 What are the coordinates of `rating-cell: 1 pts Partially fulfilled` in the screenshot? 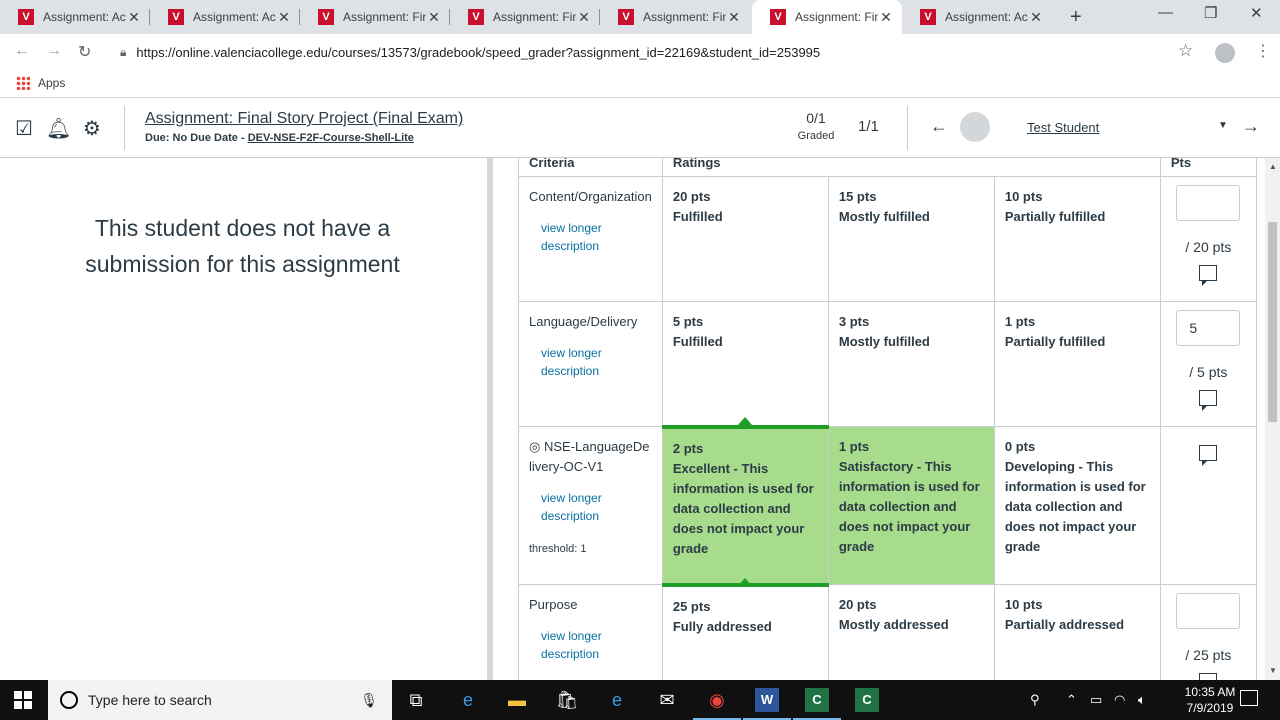 It's located at (1077, 364).